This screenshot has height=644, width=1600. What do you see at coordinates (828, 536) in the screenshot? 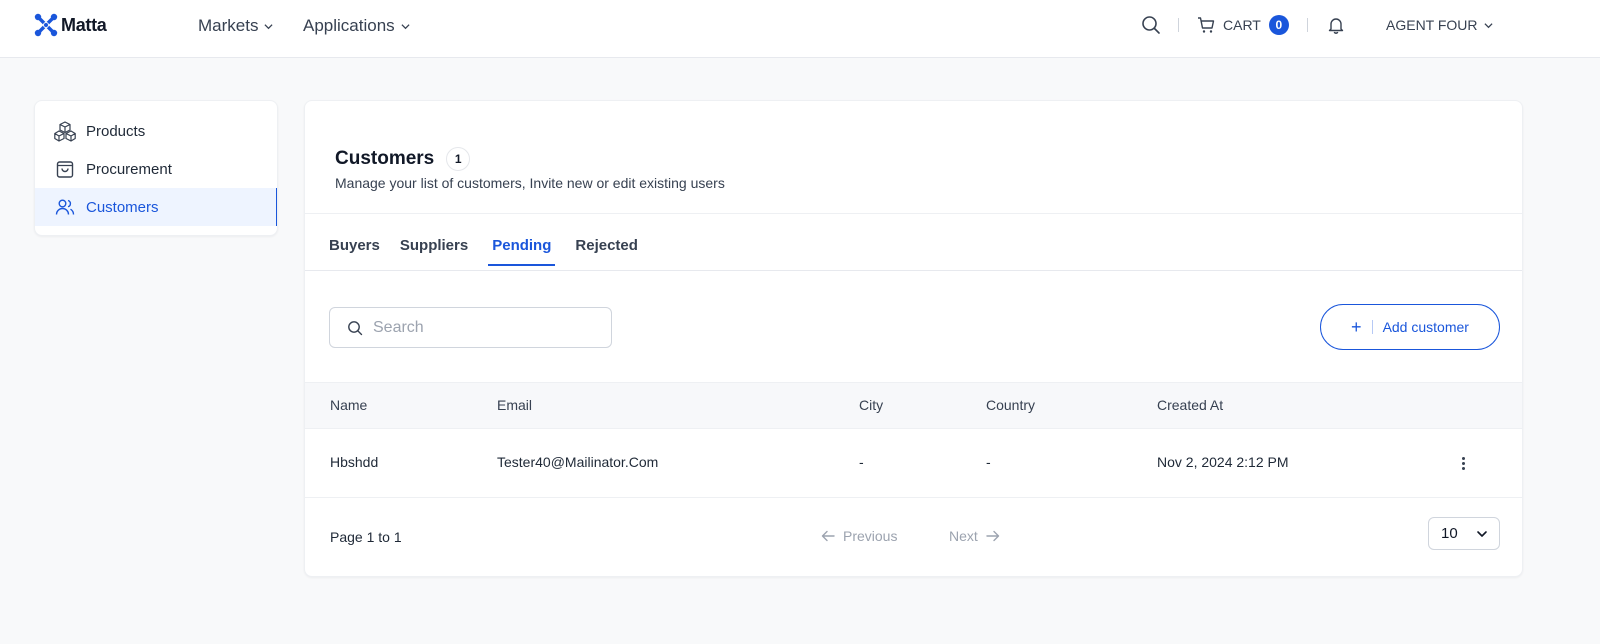
I see `arrow-left-icon` at bounding box center [828, 536].